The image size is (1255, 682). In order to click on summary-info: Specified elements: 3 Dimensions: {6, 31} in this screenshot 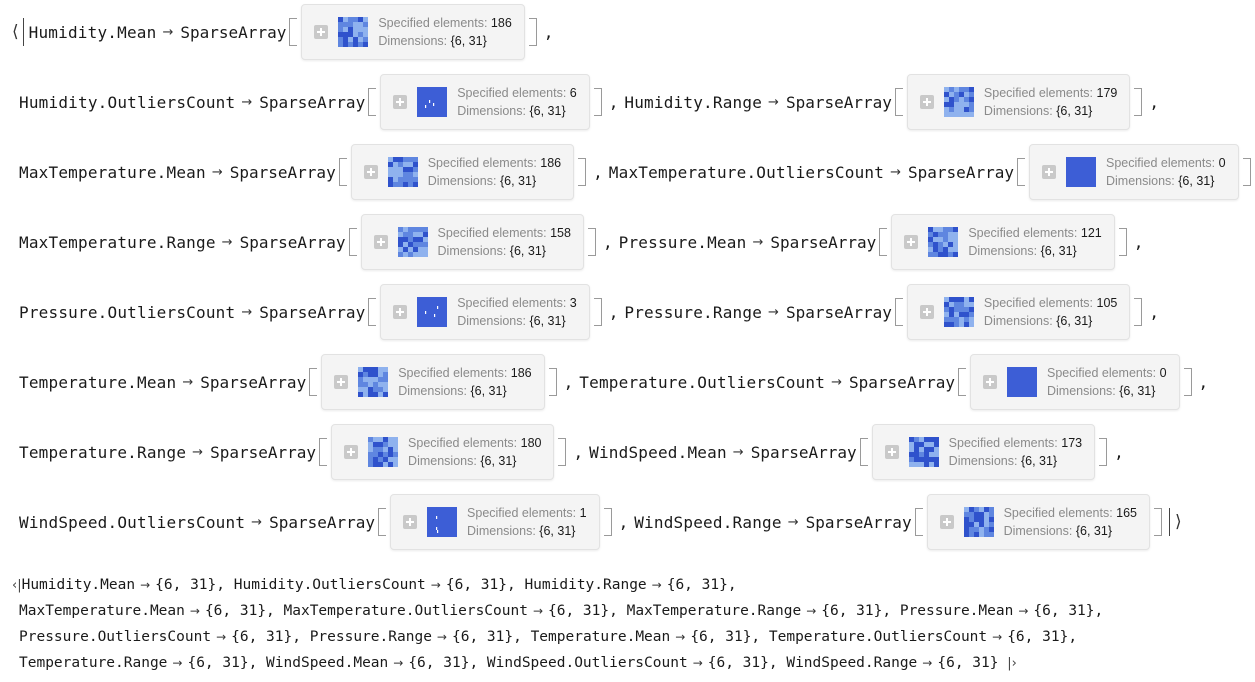, I will do `click(517, 312)`.